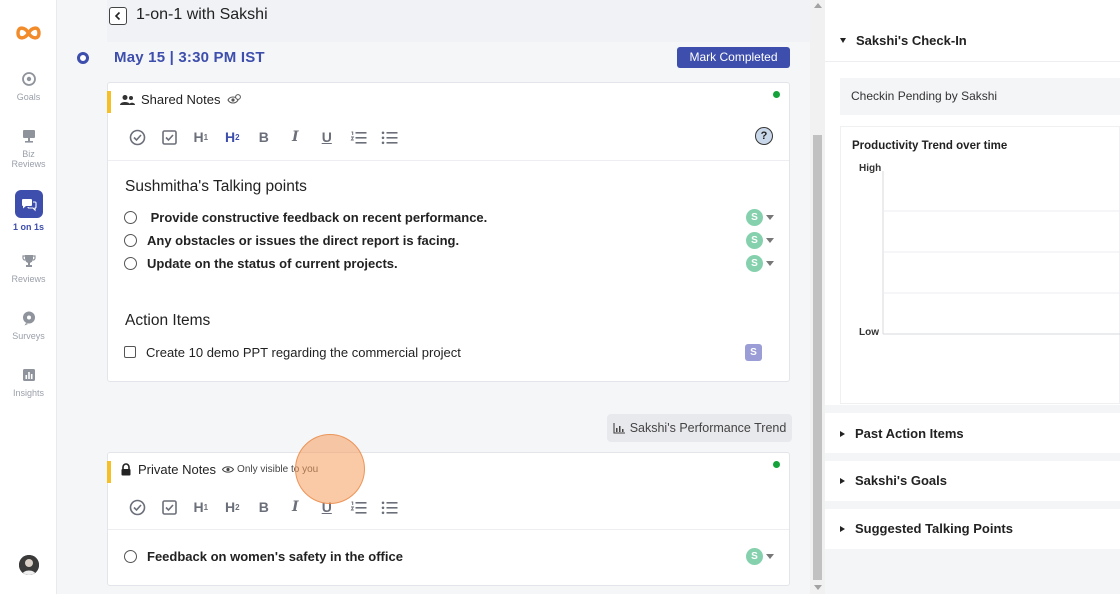 The image size is (1120, 594). Describe the element at coordinates (29, 565) in the screenshot. I see `user-avatar` at that location.